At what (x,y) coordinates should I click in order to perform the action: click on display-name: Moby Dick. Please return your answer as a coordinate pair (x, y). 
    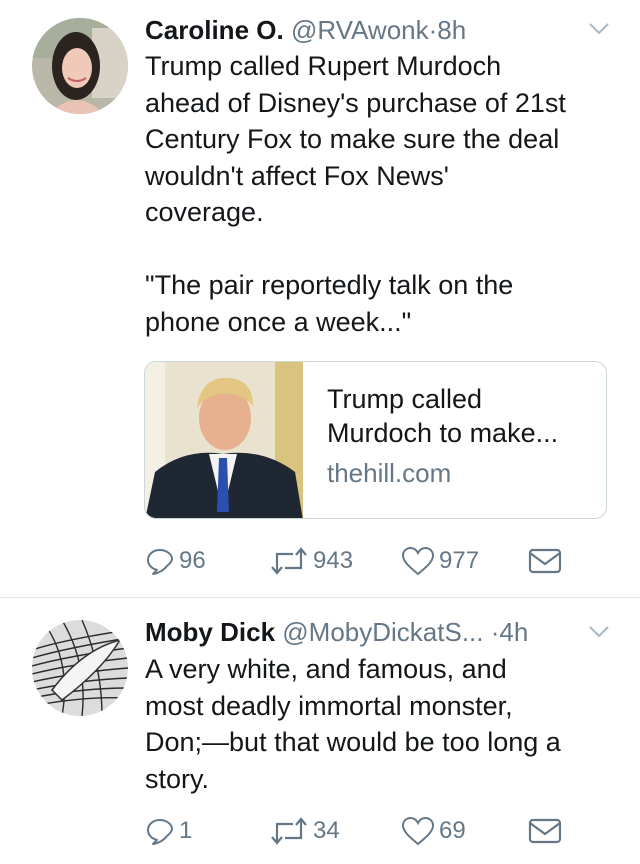
    Looking at the image, I should click on (210, 632).